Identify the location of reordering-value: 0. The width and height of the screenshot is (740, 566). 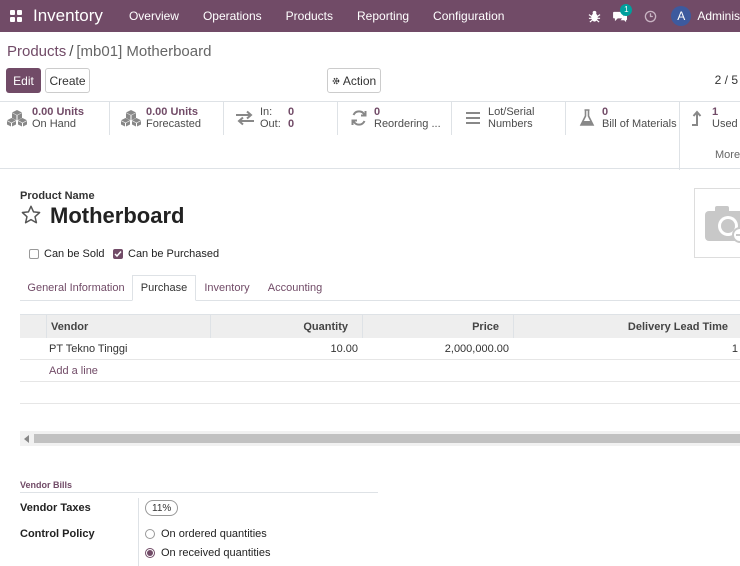
(377, 112).